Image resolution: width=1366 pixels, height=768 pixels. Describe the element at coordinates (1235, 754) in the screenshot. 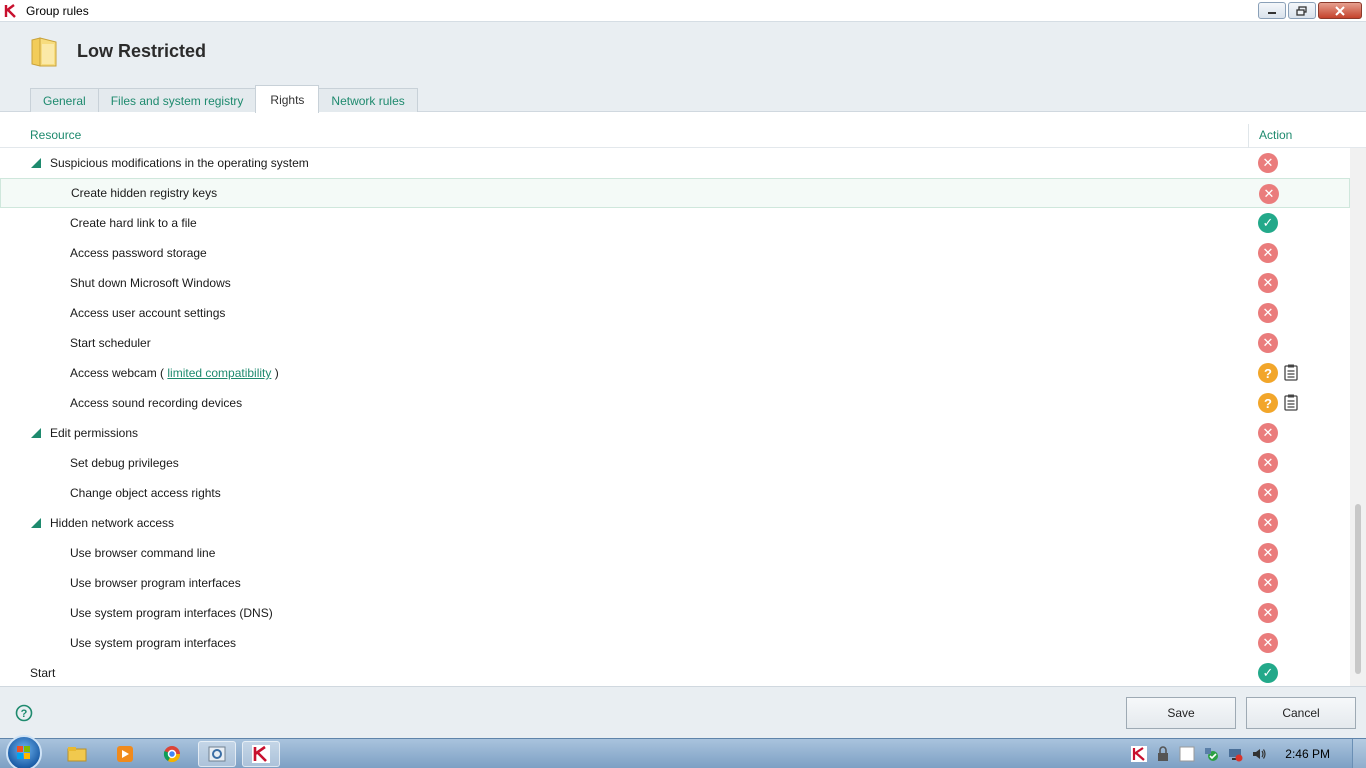

I see `network-tray-icon` at that location.